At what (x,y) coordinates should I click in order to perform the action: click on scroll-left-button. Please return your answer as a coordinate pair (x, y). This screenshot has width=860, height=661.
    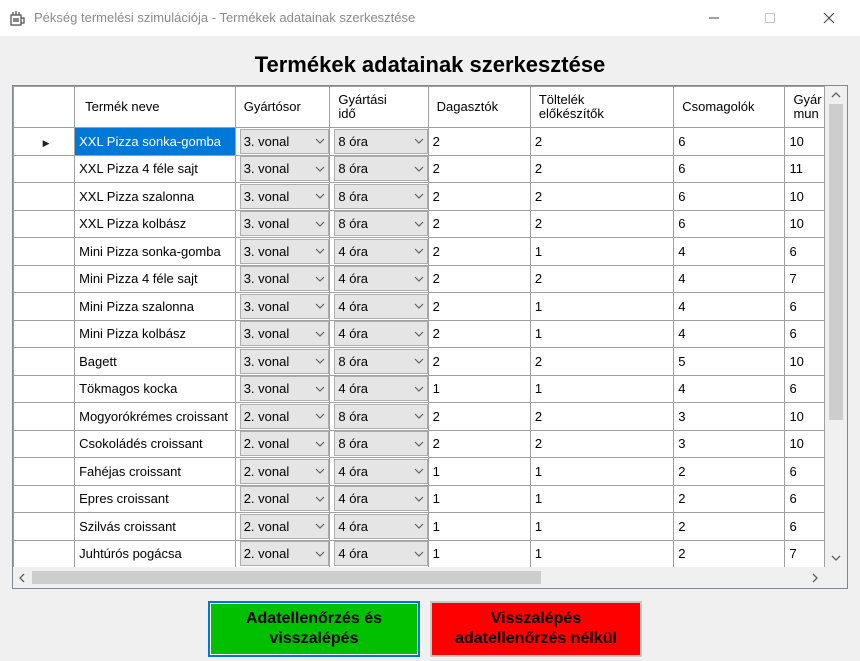
    Looking at the image, I should click on (22, 577).